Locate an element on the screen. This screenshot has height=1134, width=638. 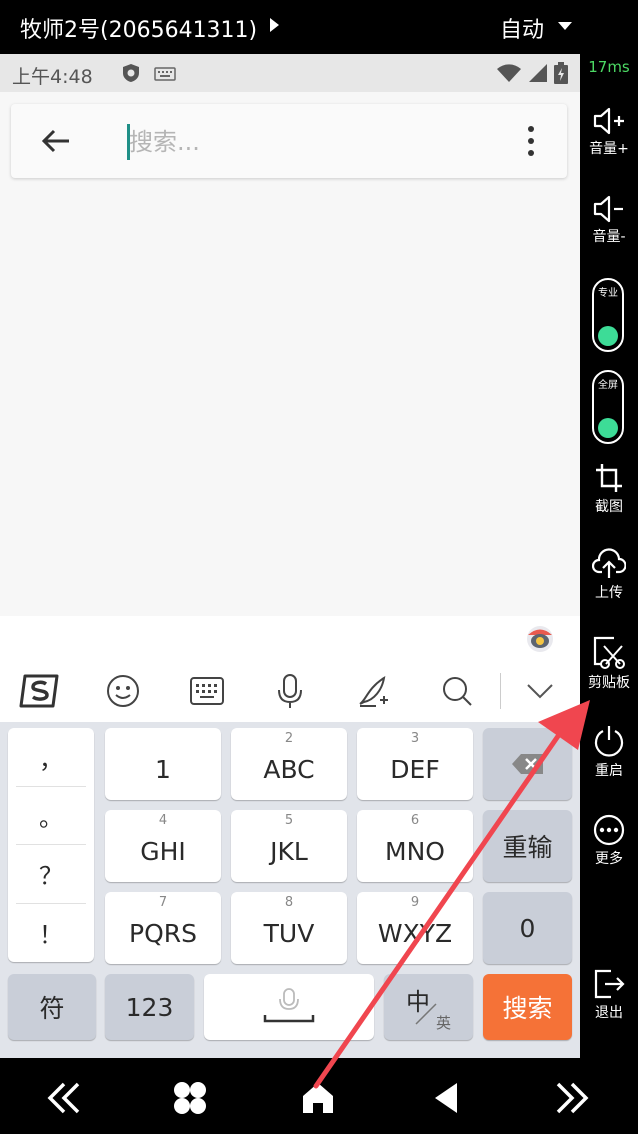
handwriting-icon is located at coordinates (374, 691).